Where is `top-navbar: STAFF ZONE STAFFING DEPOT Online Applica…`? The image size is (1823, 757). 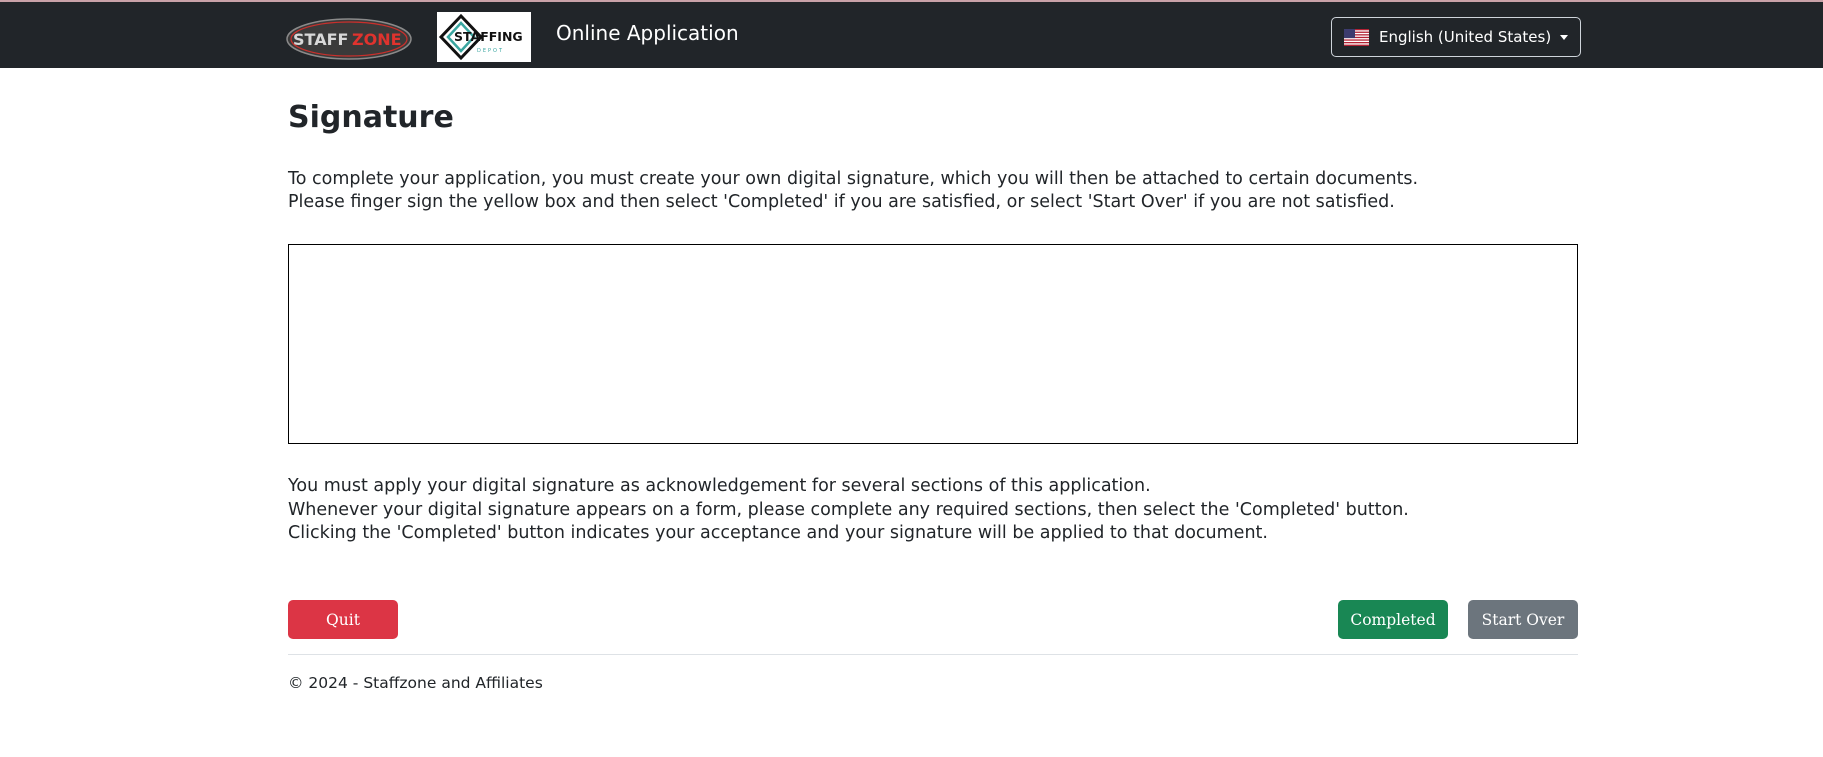
top-navbar: STAFF ZONE STAFFING DEPOT Online Applica… is located at coordinates (911, 34).